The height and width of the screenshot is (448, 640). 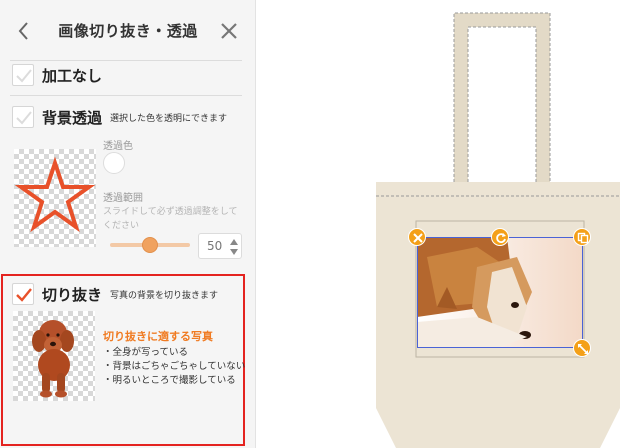 I want to click on suitable-photo-list: ・全身が写っている ・背景はごちゃごちゃしていない ・明るいところで撮影している, so click(x=174, y=367).